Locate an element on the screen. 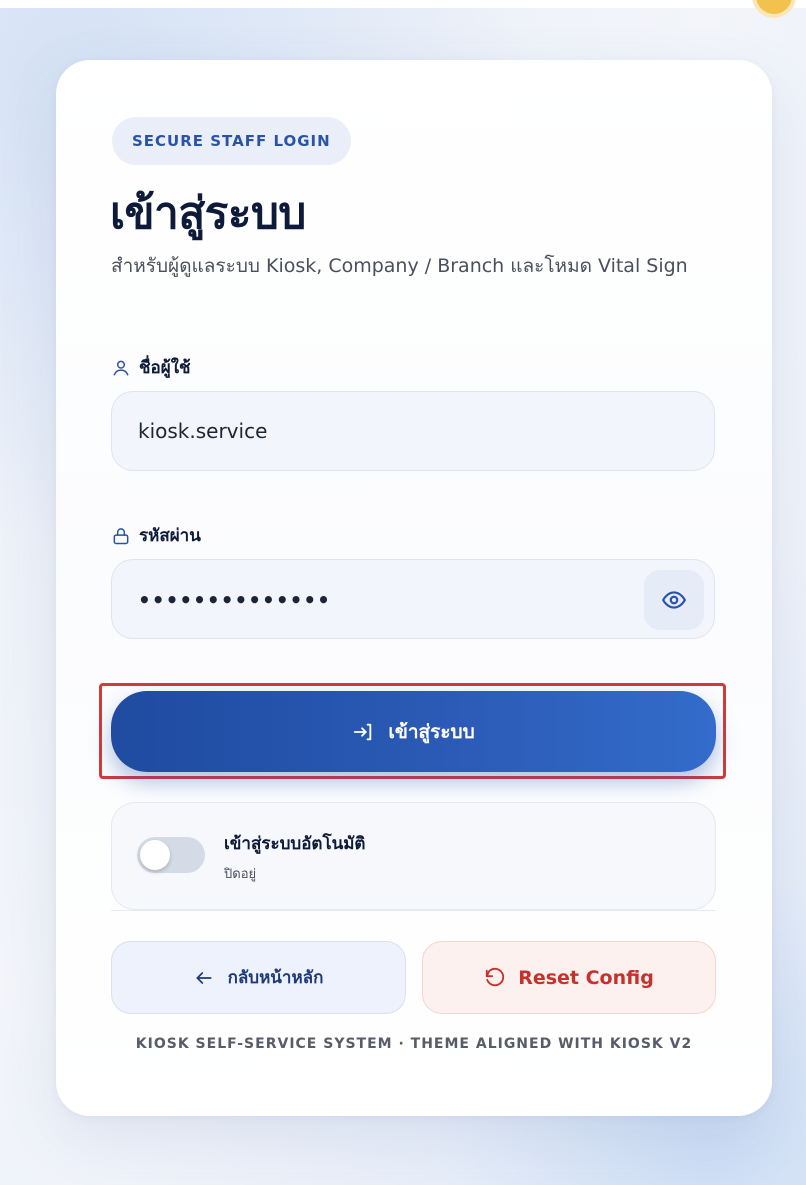  lock-icon is located at coordinates (121, 535).